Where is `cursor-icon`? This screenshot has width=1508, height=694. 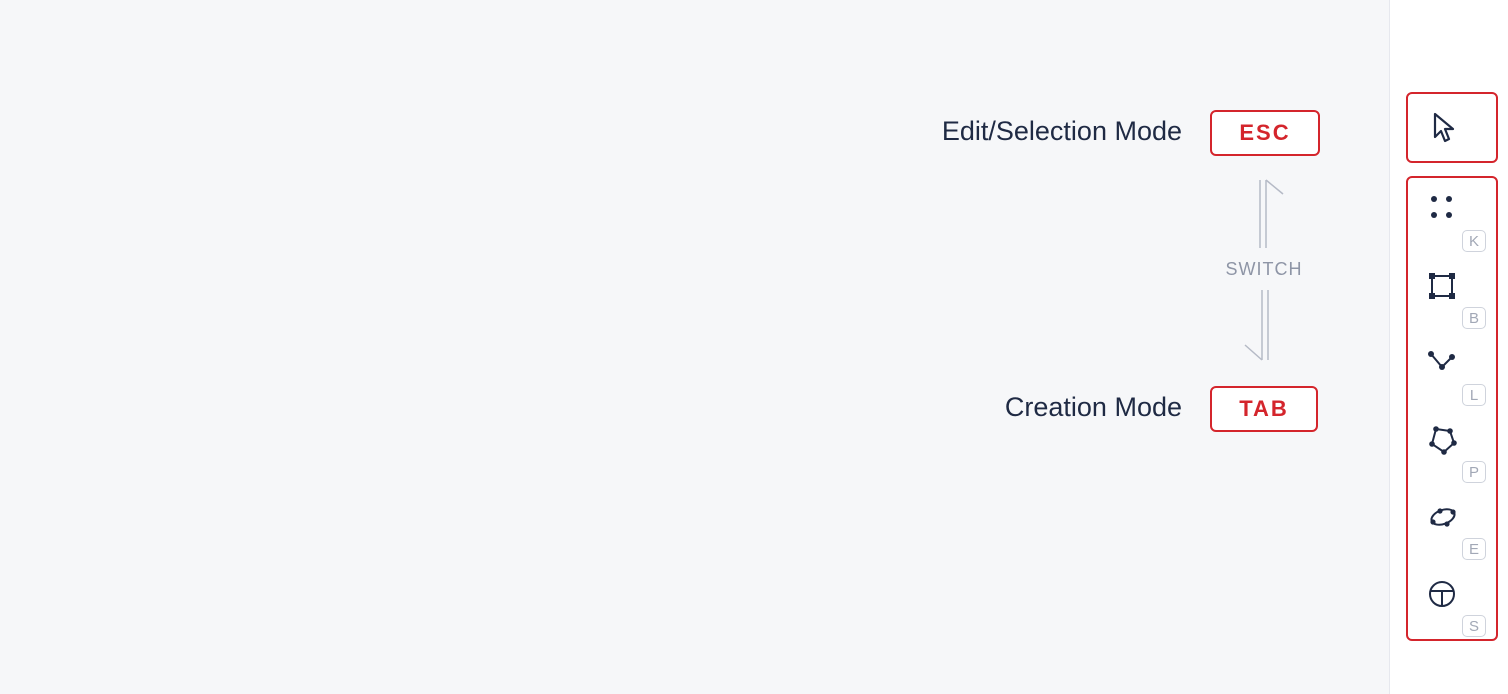
cursor-icon is located at coordinates (1444, 127).